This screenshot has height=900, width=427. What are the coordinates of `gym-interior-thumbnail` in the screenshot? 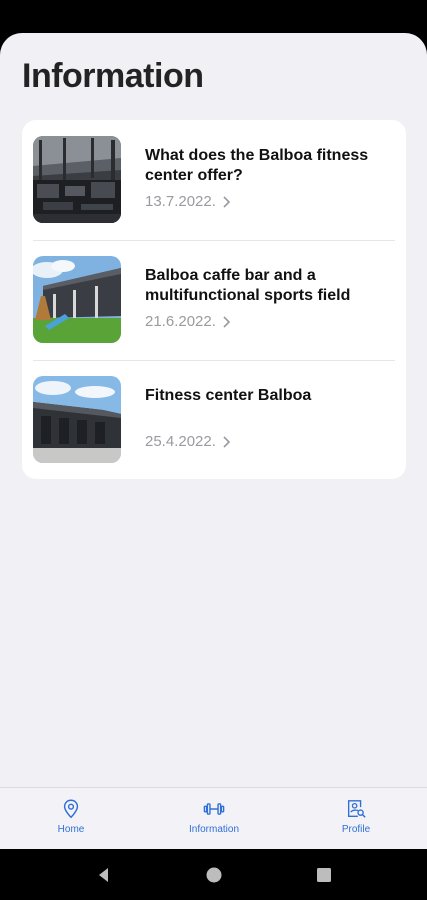 It's located at (77, 179).